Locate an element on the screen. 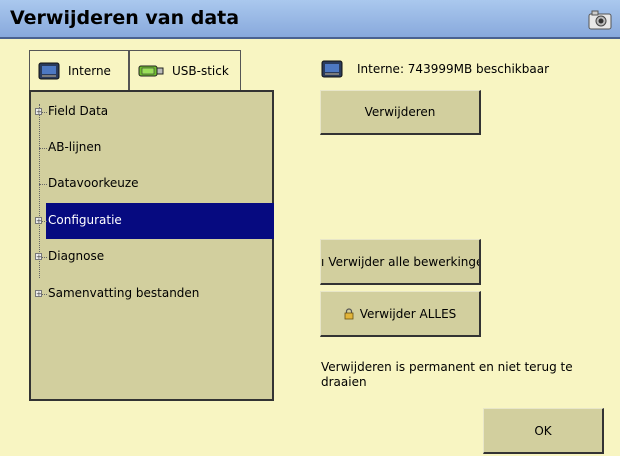 Image resolution: width=620 pixels, height=456 pixels. usb-stick-icon is located at coordinates (151, 70).